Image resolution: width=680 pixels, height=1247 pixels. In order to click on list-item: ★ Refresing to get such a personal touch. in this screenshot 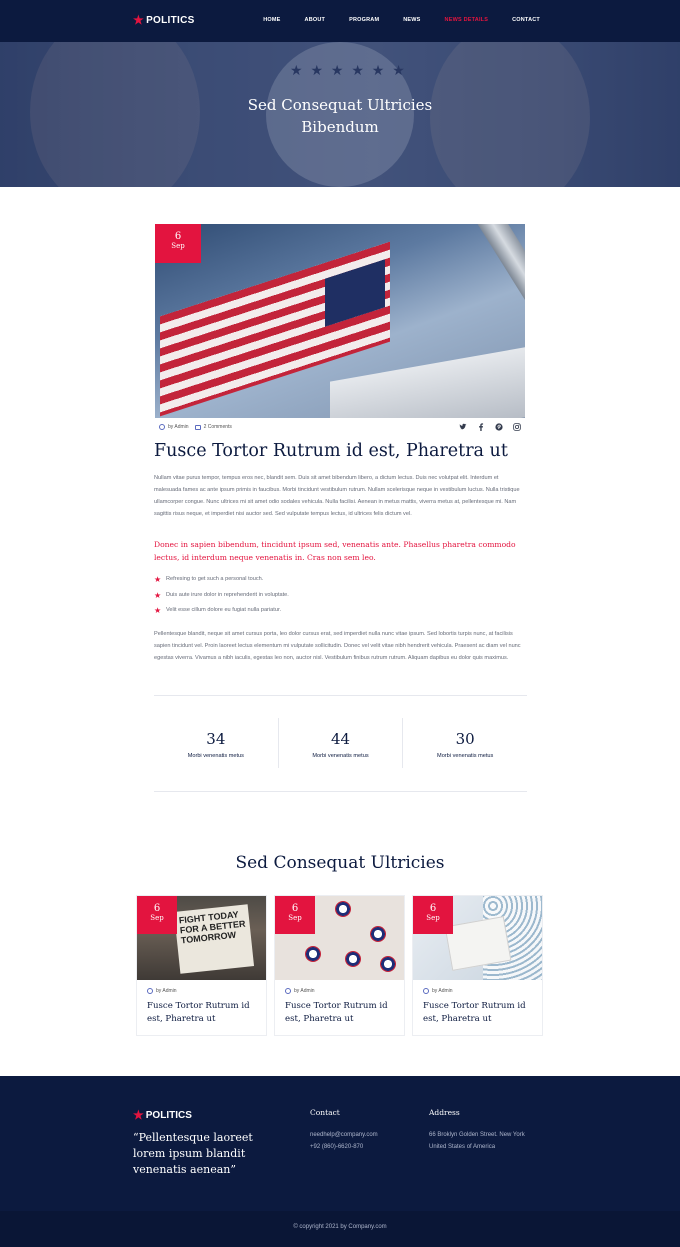, I will do `click(209, 579)`.